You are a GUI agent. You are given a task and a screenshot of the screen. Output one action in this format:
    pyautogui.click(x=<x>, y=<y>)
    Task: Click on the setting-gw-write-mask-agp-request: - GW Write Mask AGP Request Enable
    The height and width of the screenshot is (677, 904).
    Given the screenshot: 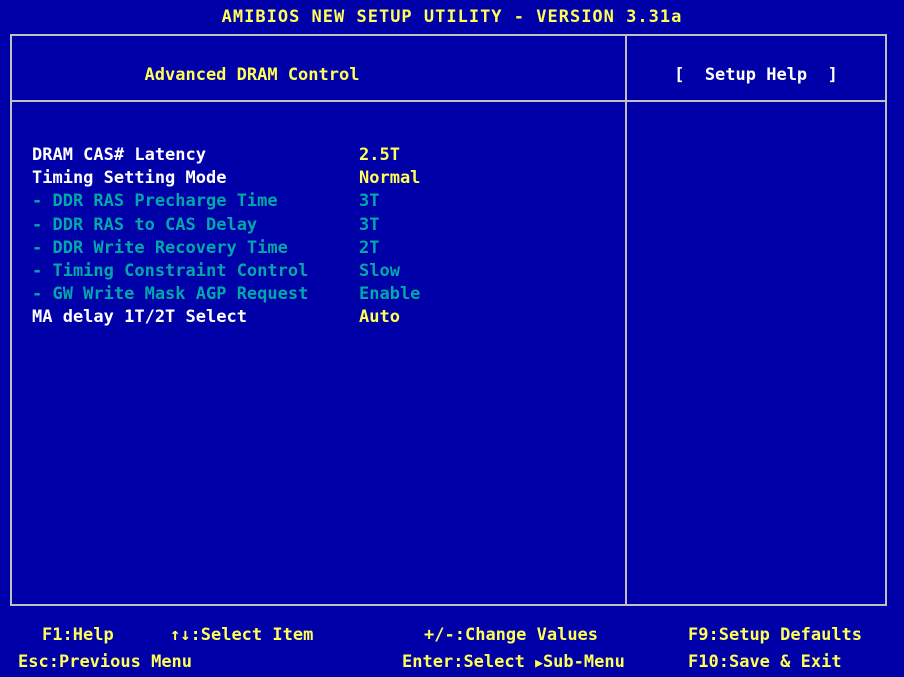 What is the action you would take?
    pyautogui.click(x=317, y=294)
    